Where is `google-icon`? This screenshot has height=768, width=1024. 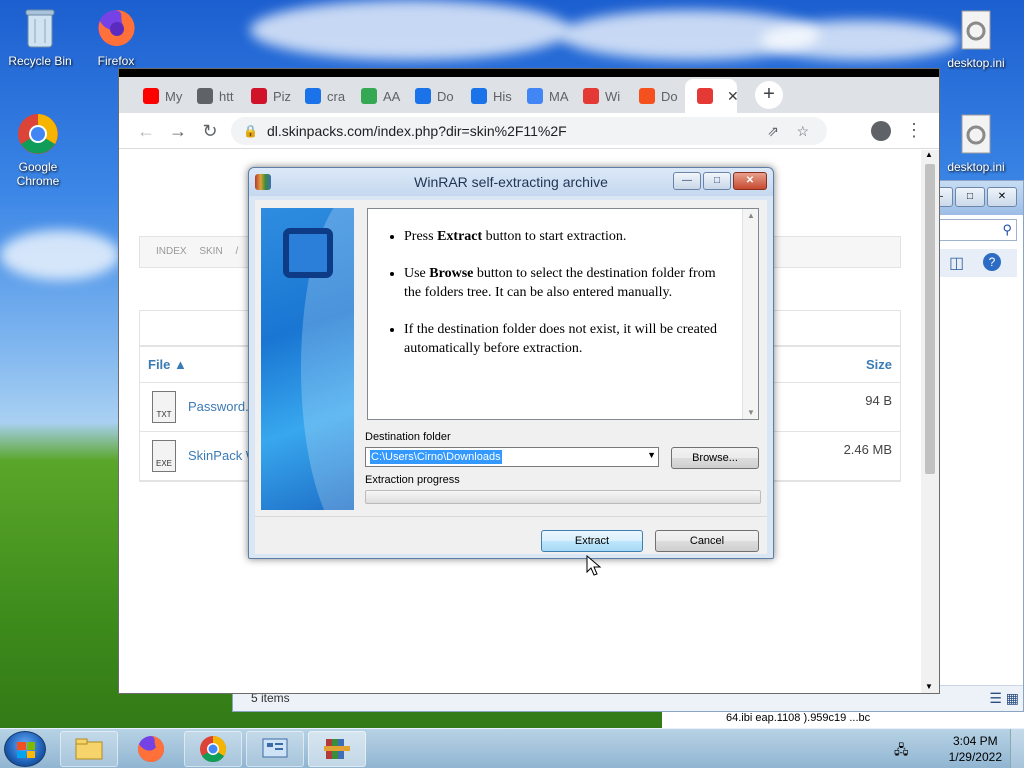 google-icon is located at coordinates (535, 96).